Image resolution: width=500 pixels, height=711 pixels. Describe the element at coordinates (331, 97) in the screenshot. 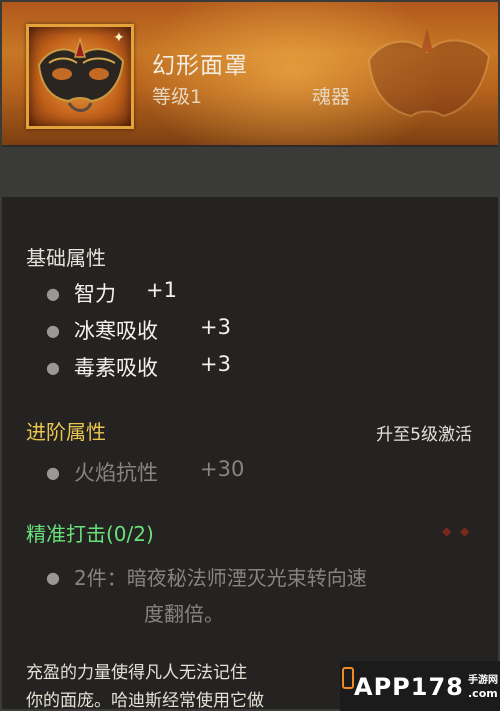

I see `item-slot-type: 魂器` at that location.